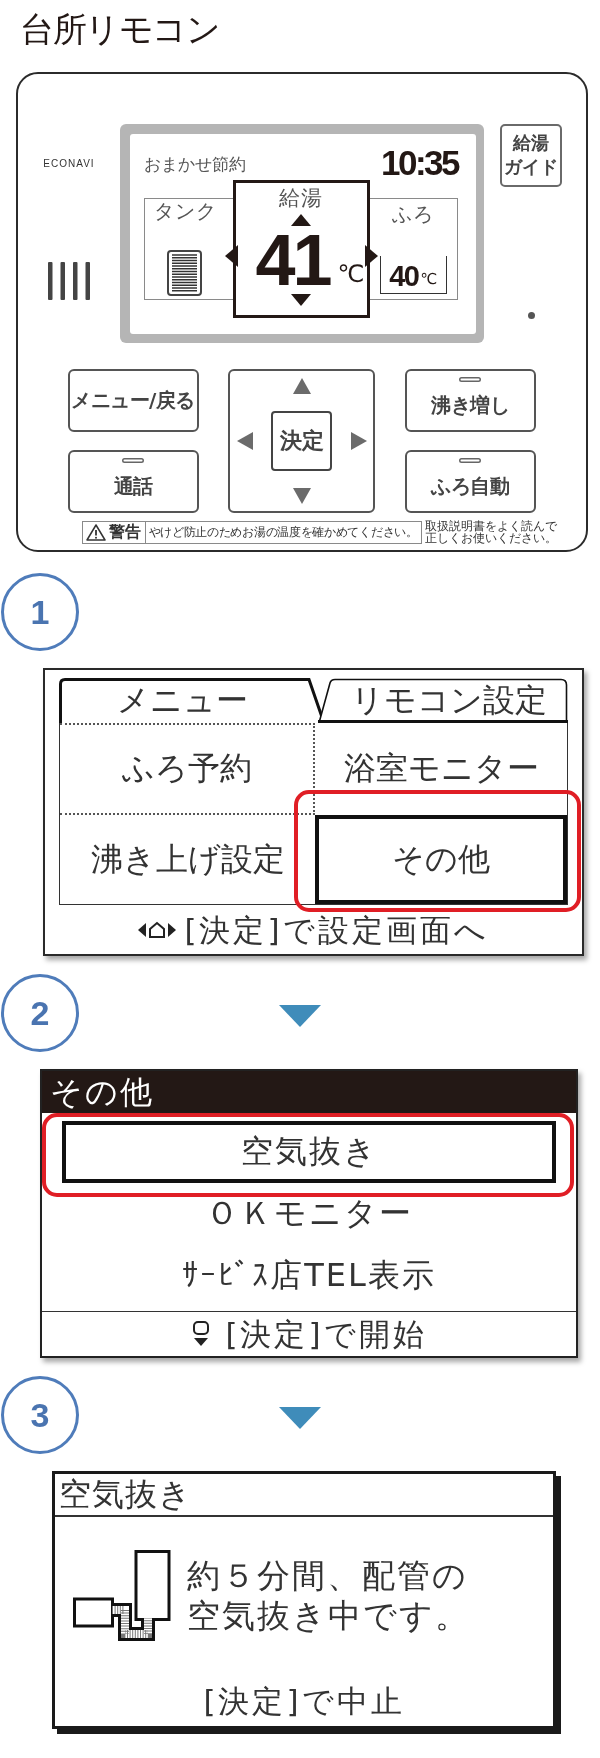  Describe the element at coordinates (326, 1334) in the screenshot. I see `screen-footer-text: [決定]で開始` at that location.